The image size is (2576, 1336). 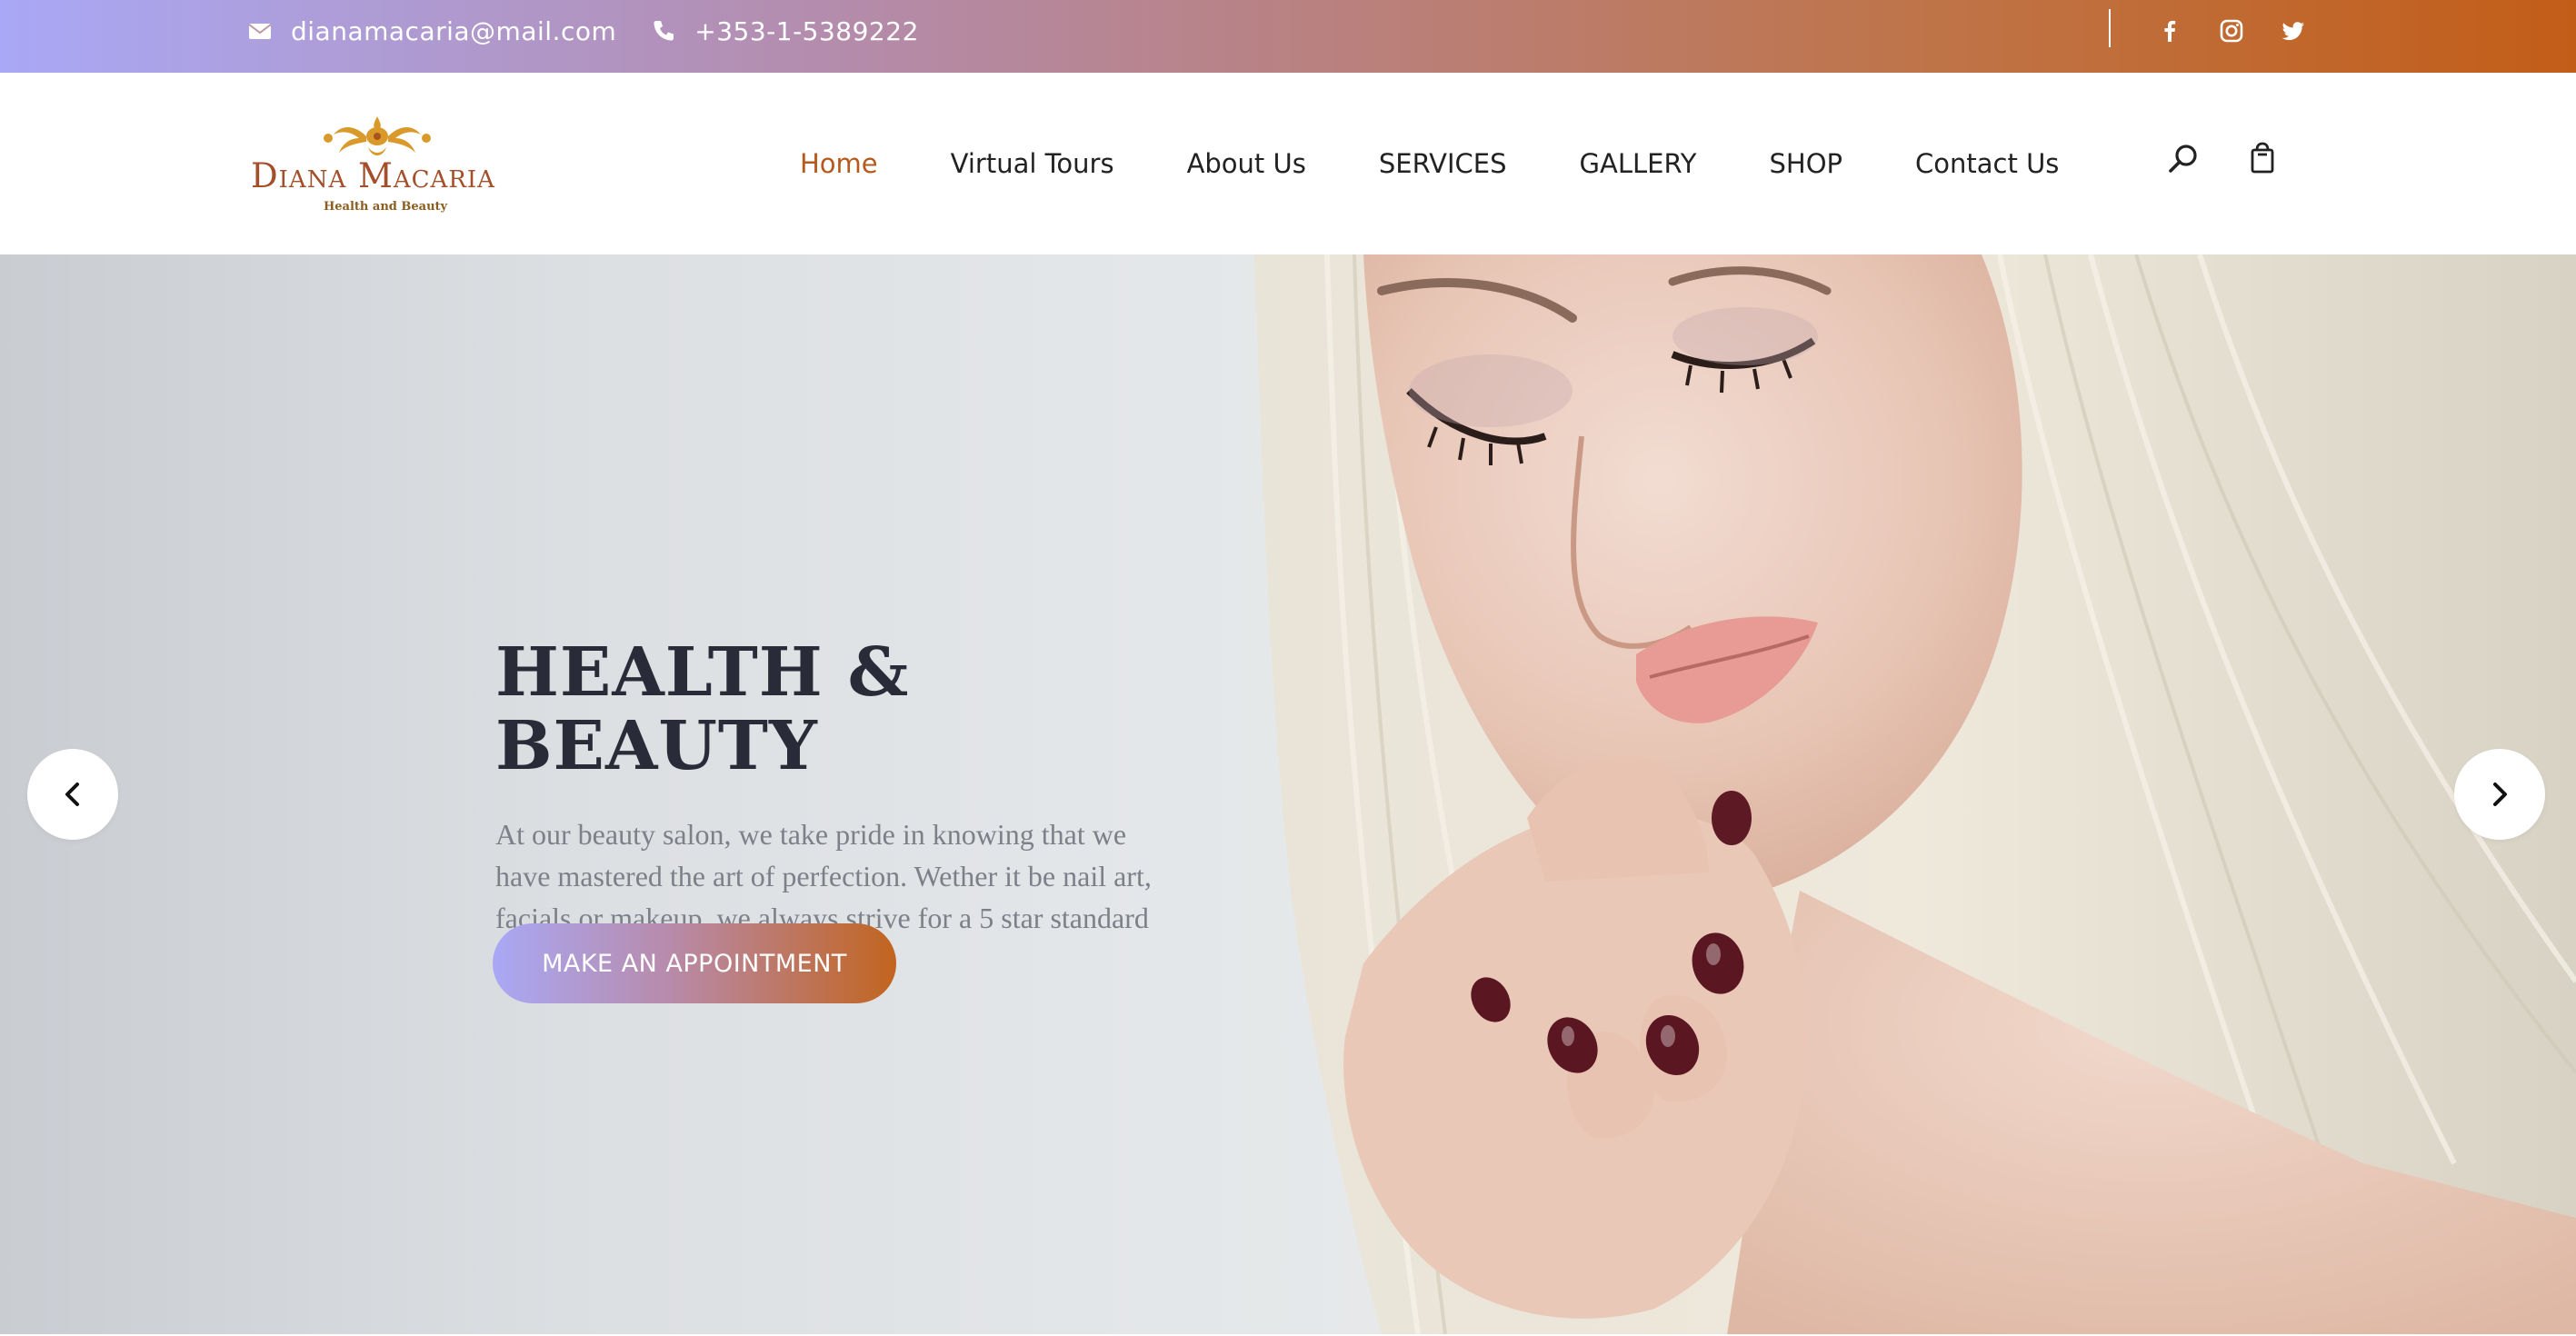 What do you see at coordinates (373, 176) in the screenshot?
I see `logo-brand: Diana Macaria` at bounding box center [373, 176].